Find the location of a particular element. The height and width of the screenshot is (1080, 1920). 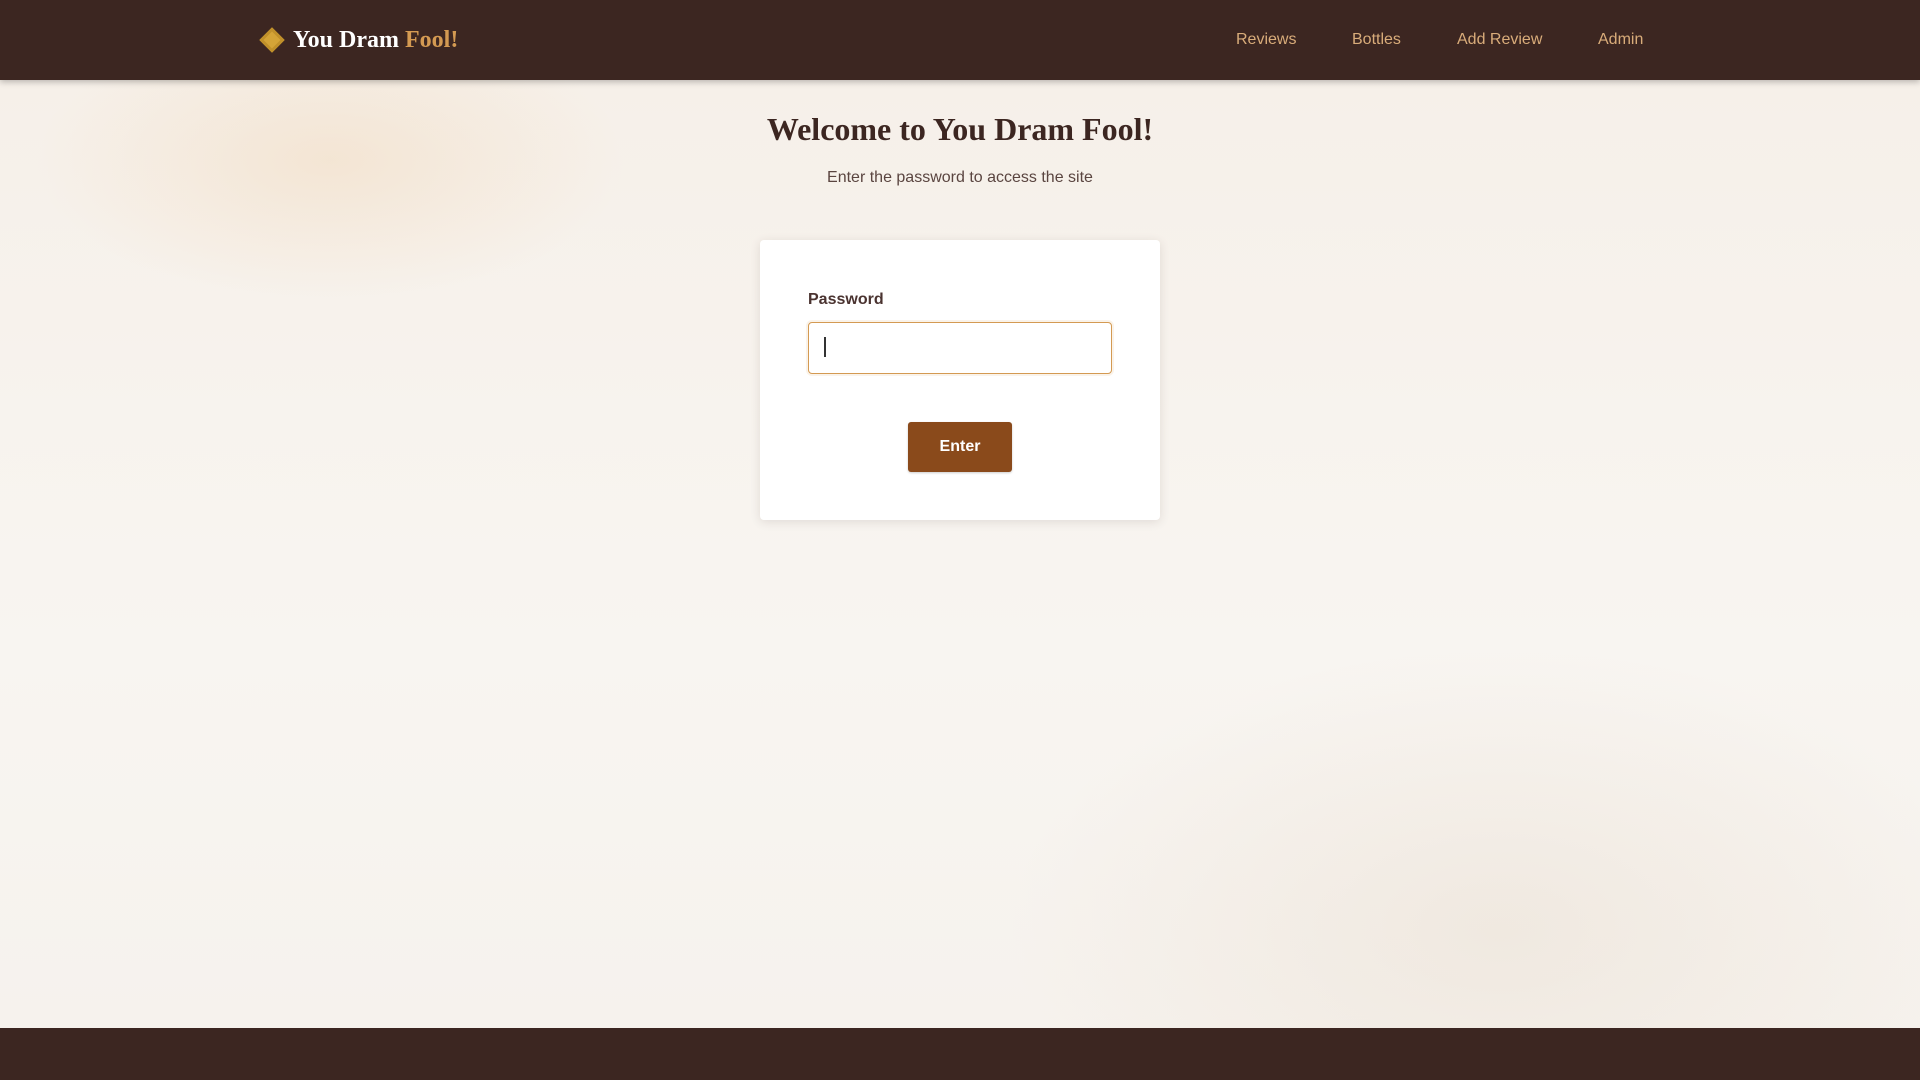

nav-admin: Admin is located at coordinates (1620, 40).